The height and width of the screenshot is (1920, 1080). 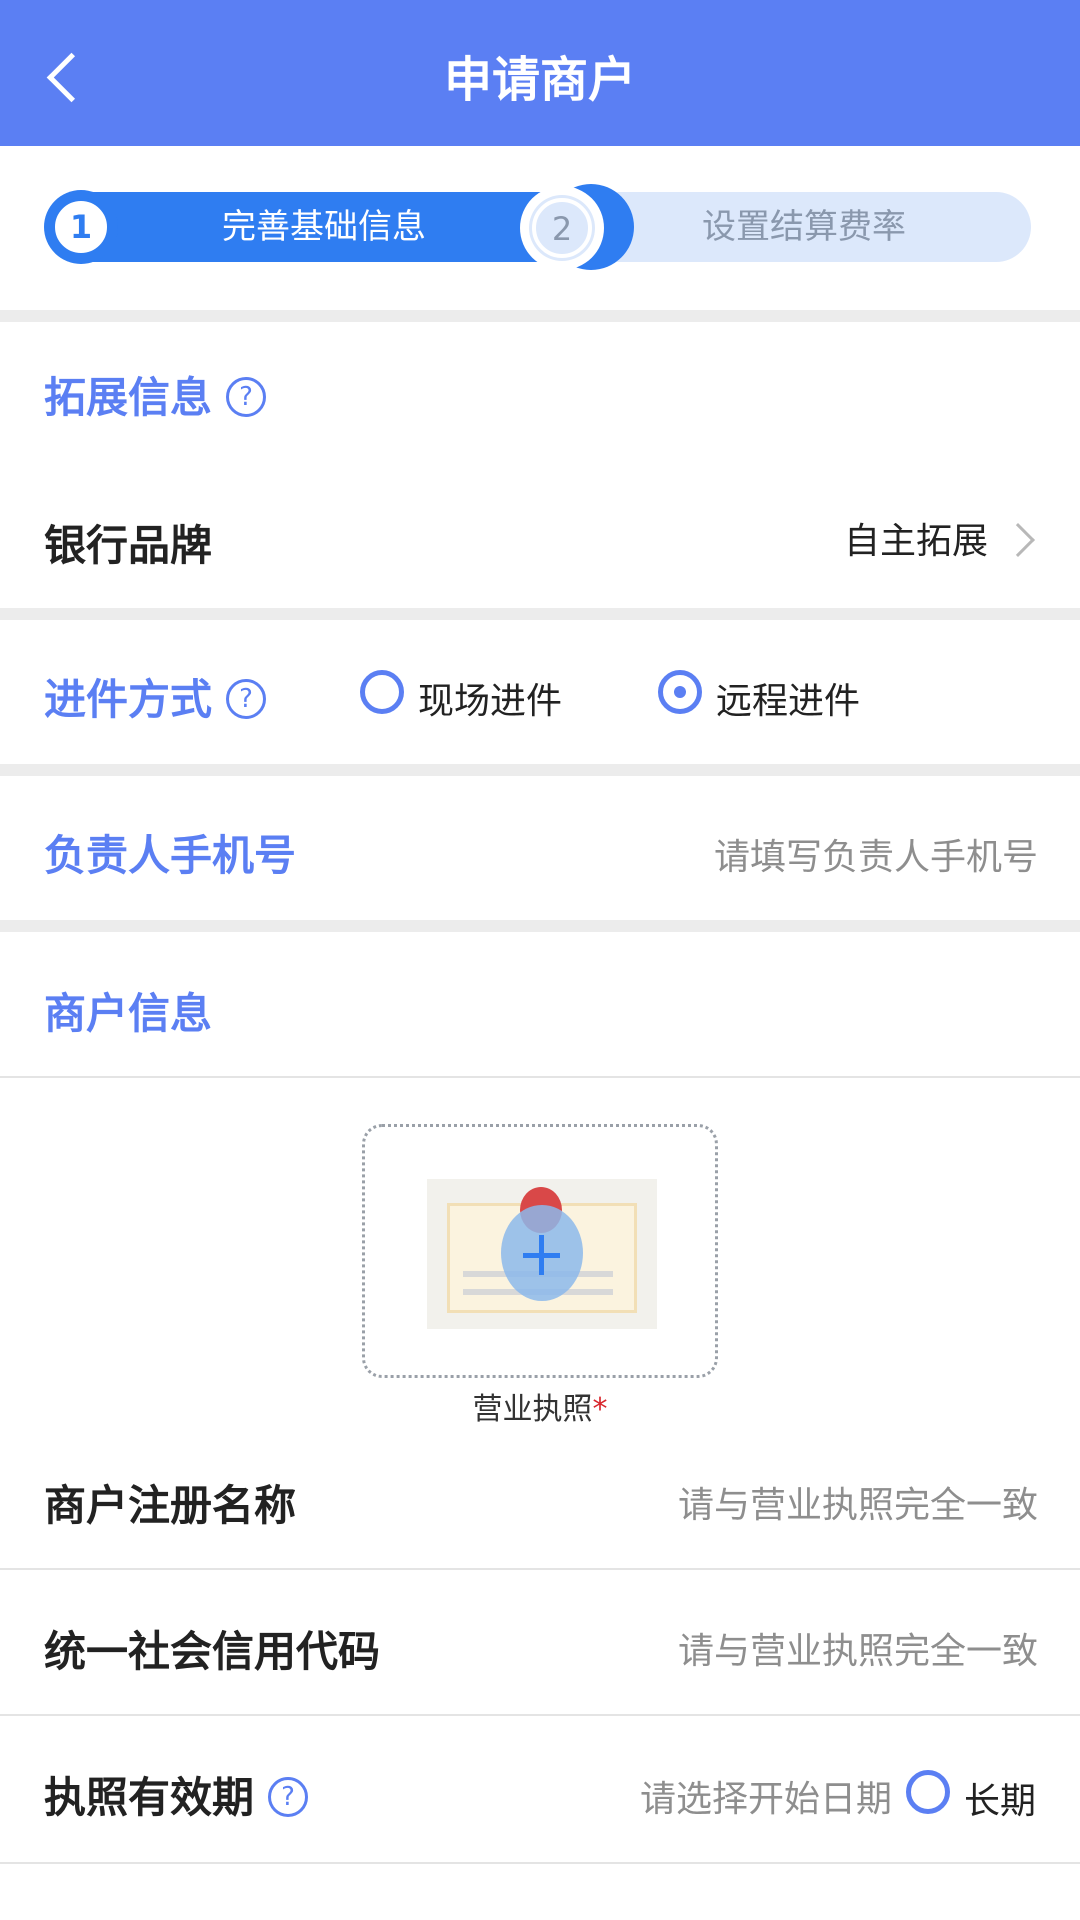 What do you see at coordinates (128, 545) in the screenshot?
I see `bank-brand-label: 银行品牌` at bounding box center [128, 545].